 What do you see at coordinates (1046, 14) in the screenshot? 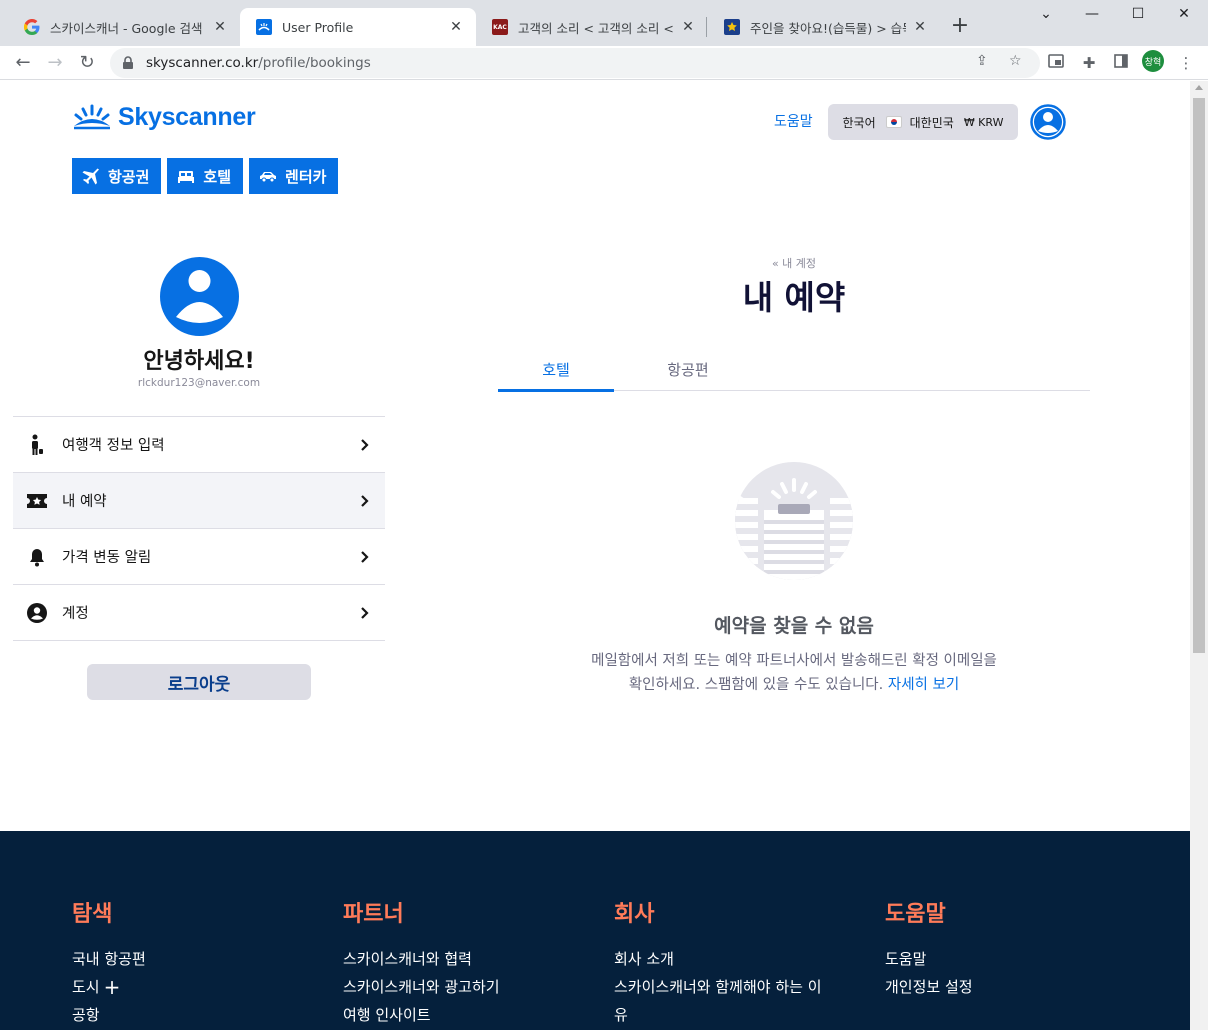
I see `tab-search-icon: ⌄` at bounding box center [1046, 14].